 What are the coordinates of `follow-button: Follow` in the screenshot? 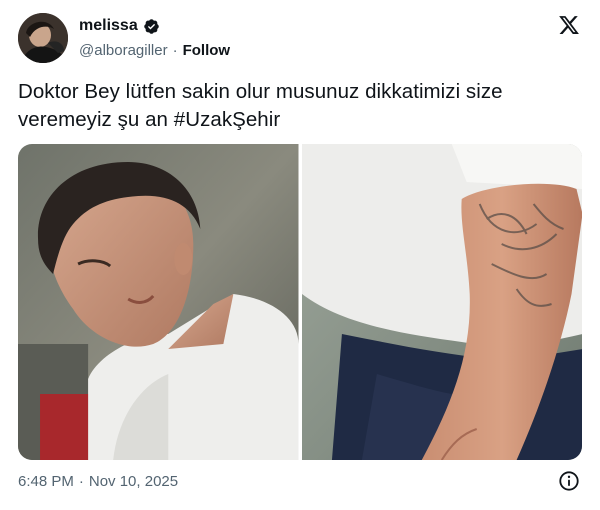 It's located at (207, 50).